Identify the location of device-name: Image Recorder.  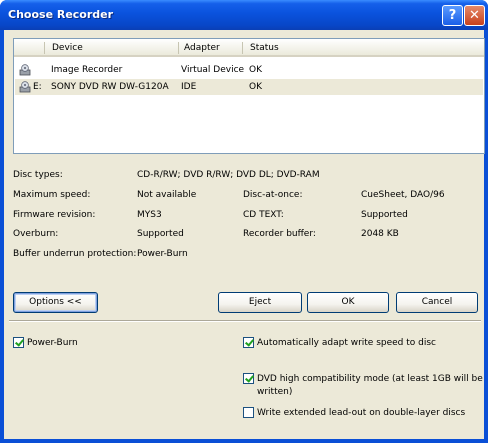
(87, 70).